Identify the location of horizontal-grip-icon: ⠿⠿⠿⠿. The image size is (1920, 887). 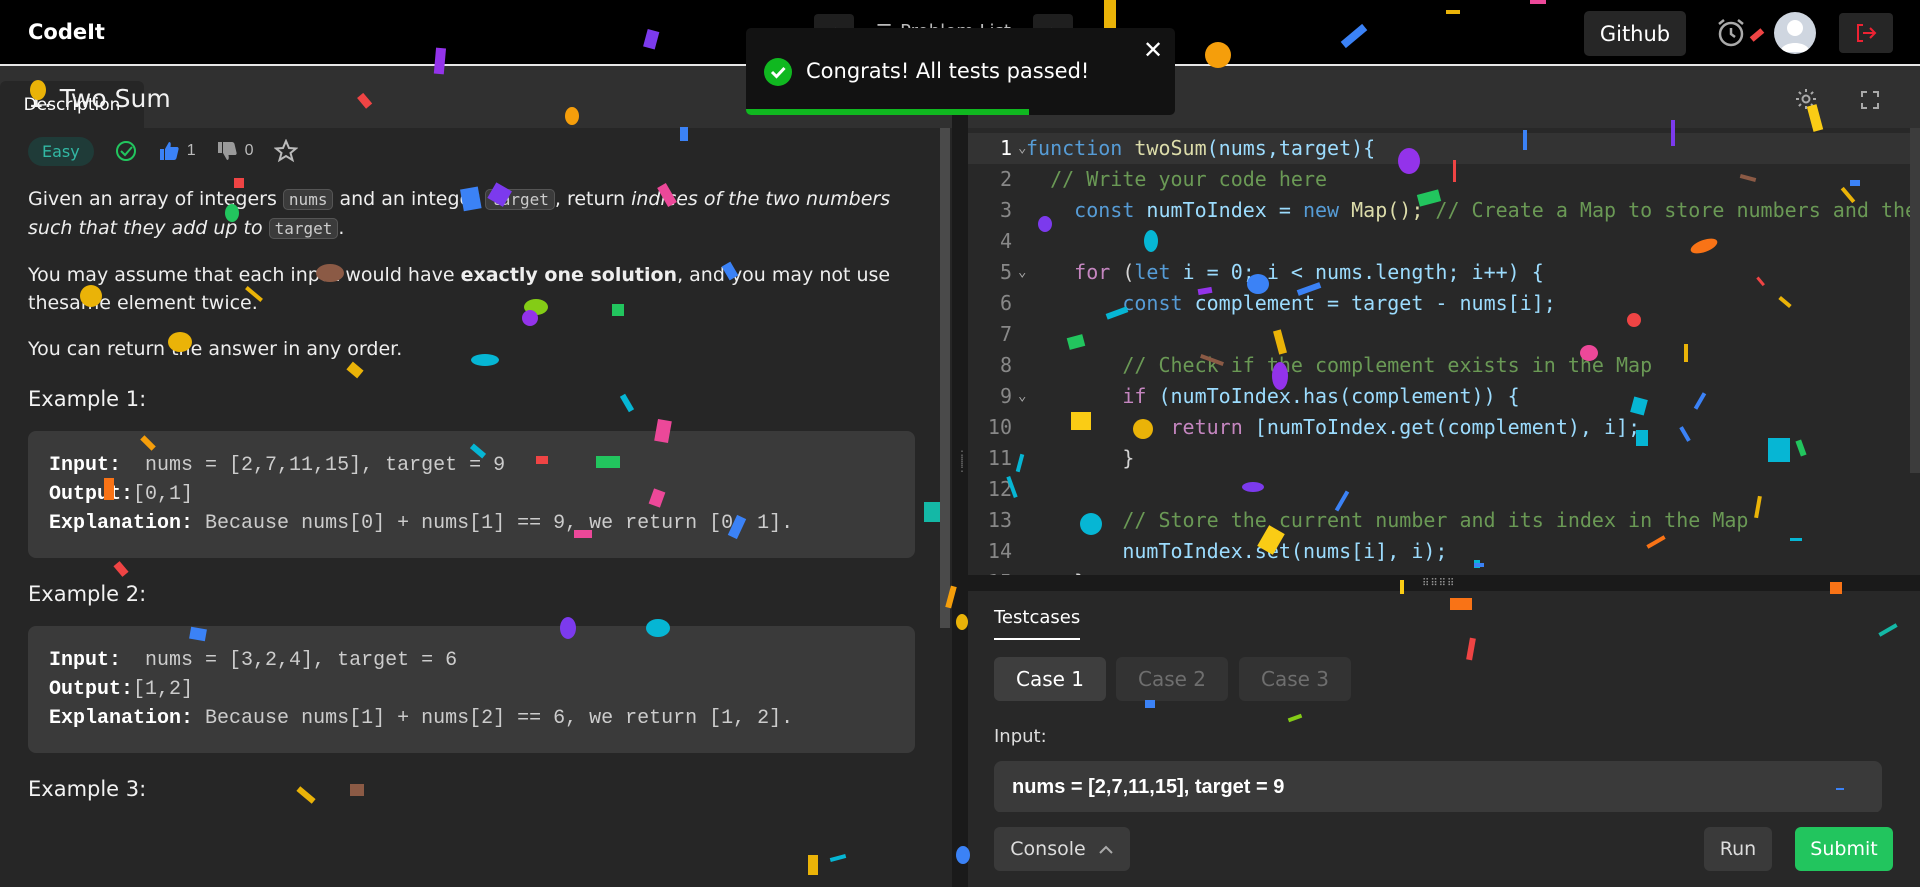
(1444, 583).